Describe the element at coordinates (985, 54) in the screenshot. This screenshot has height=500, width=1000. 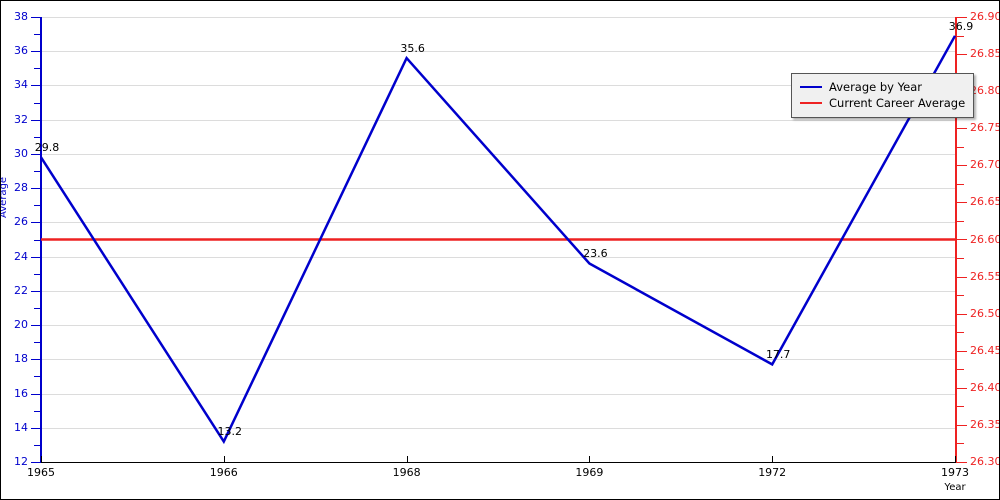
I see `right-axis-tick-label: 26.85` at that location.